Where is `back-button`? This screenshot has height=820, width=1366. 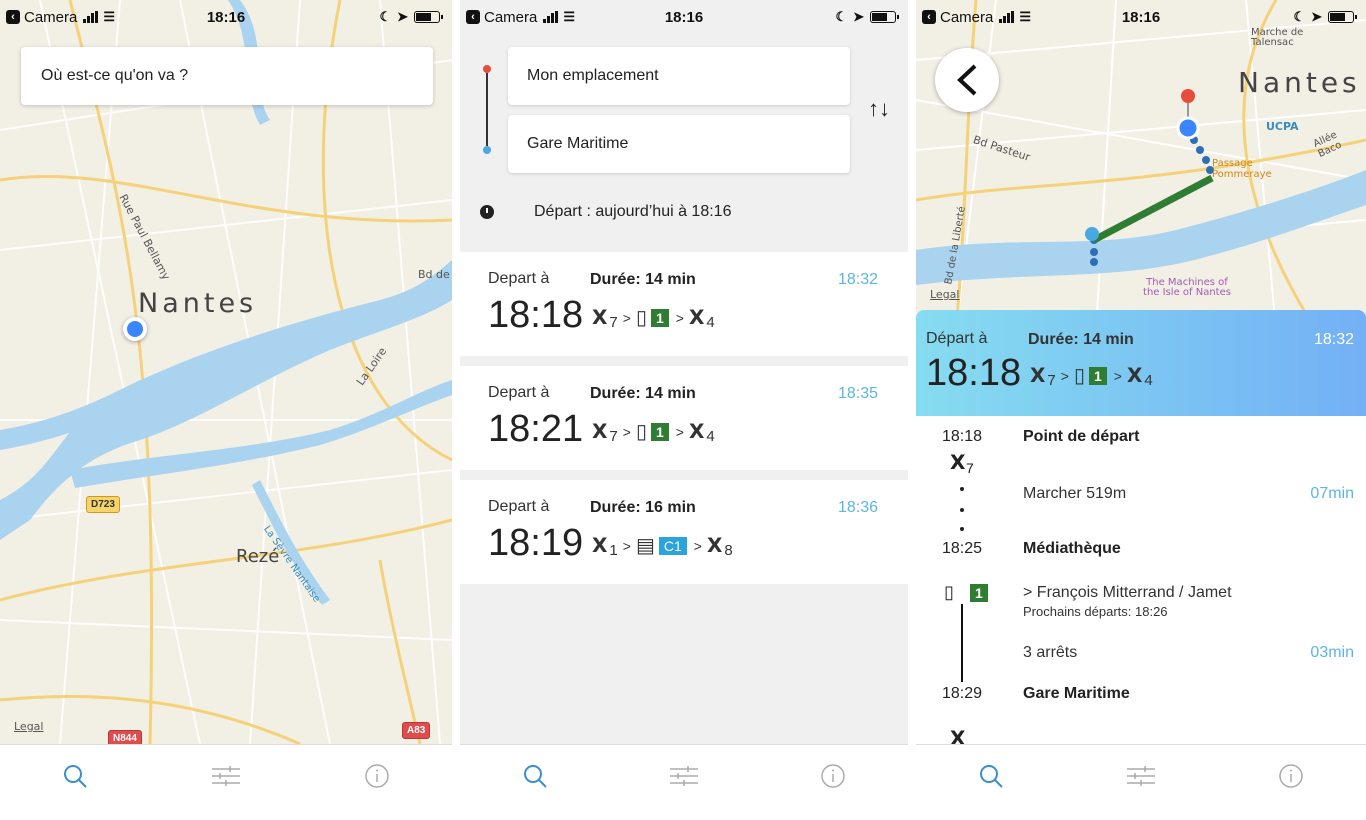
back-button is located at coordinates (967, 80).